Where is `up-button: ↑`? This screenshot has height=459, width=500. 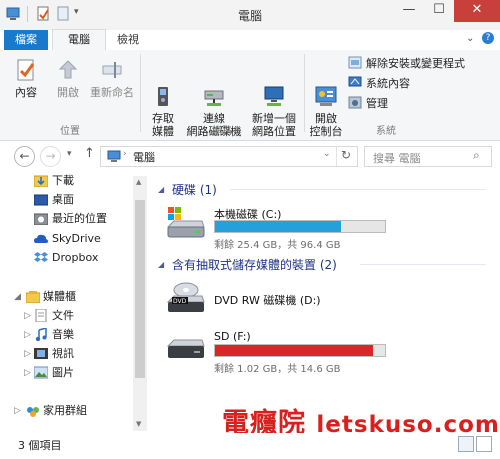
up-button: ↑ is located at coordinates (89, 153).